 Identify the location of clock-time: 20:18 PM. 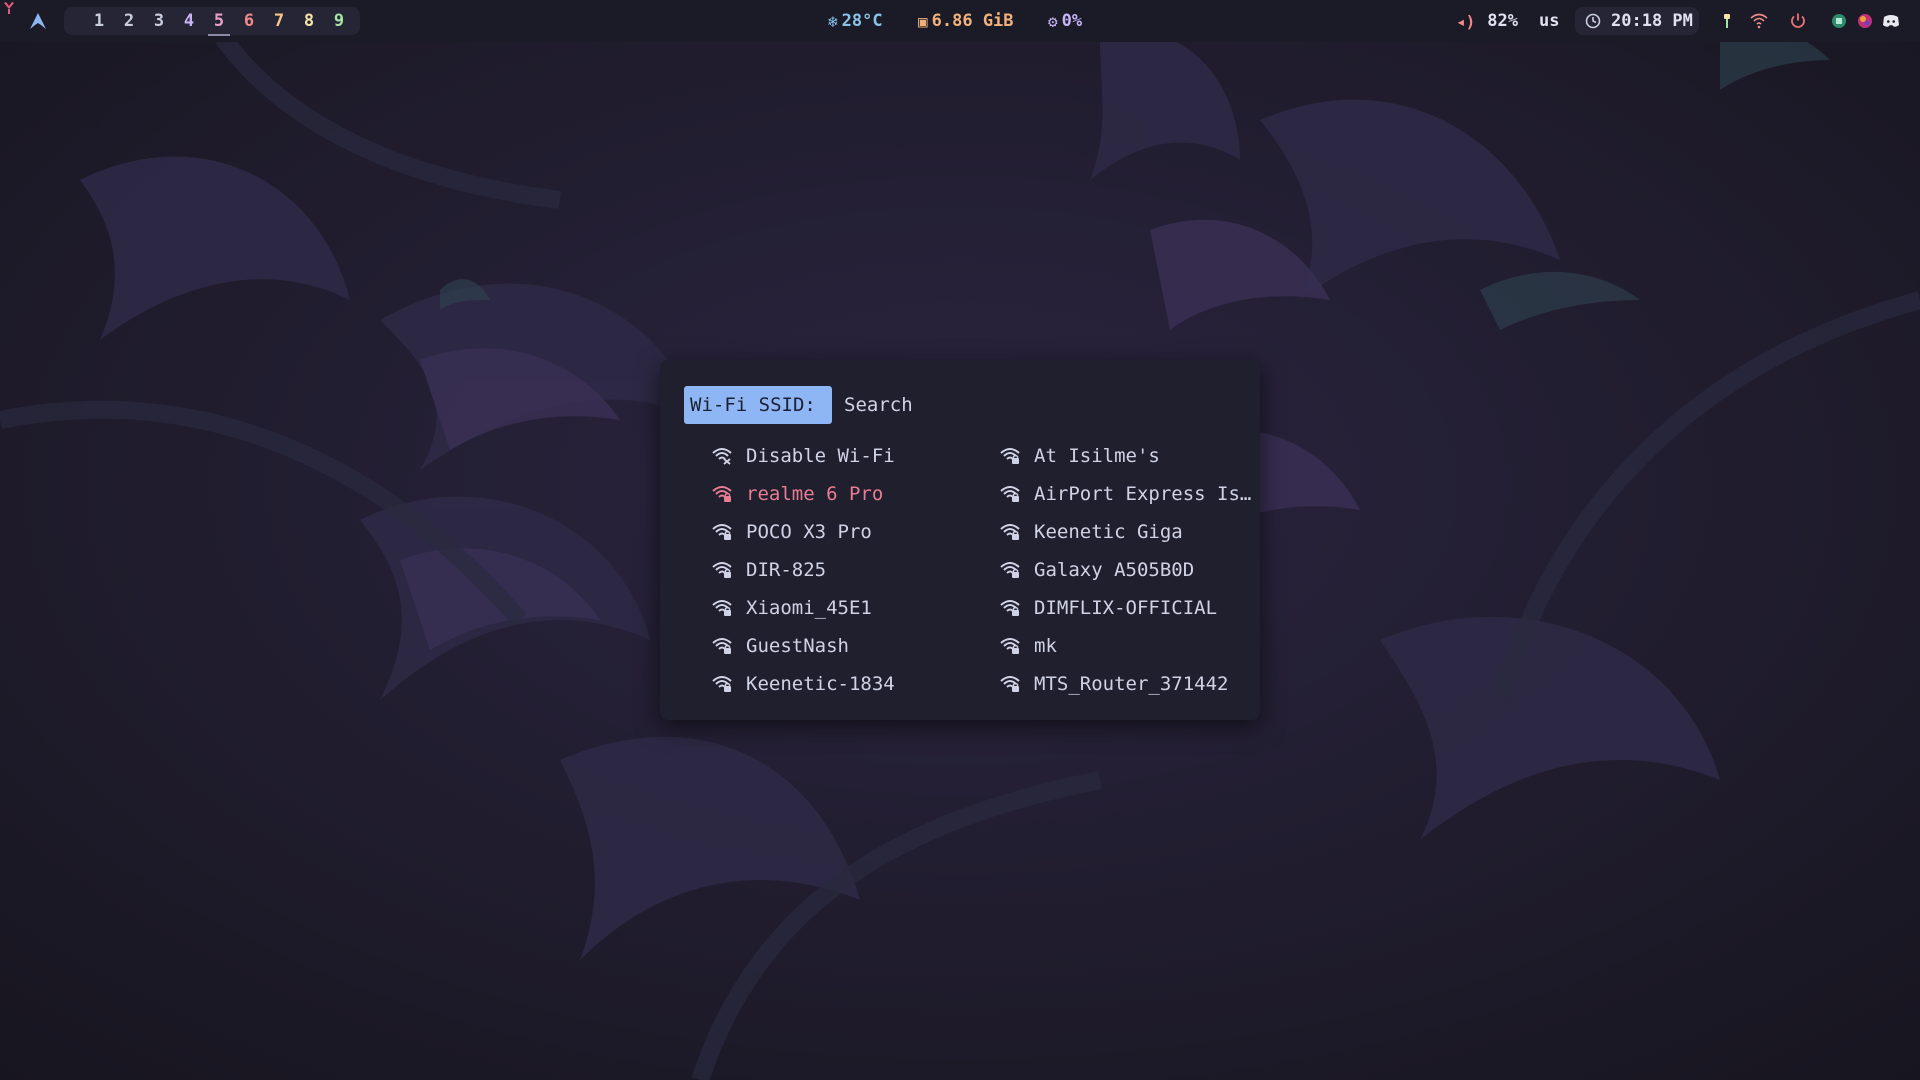
(1652, 21).